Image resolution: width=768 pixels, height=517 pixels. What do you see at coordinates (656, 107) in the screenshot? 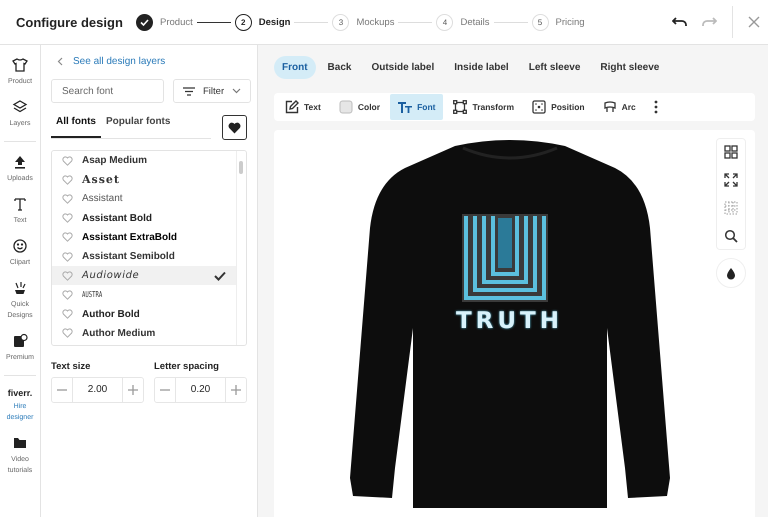
I see `more-options-icon` at bounding box center [656, 107].